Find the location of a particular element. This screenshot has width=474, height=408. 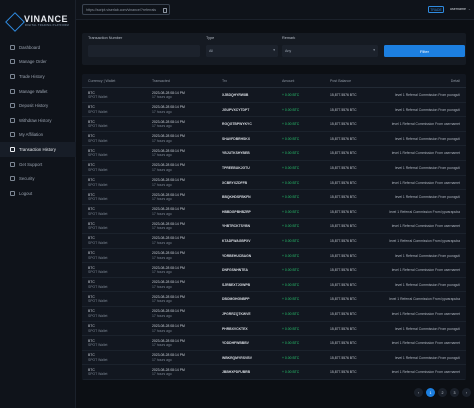

sidebar-item-manage-order: Manage Order is located at coordinates (38, 62).